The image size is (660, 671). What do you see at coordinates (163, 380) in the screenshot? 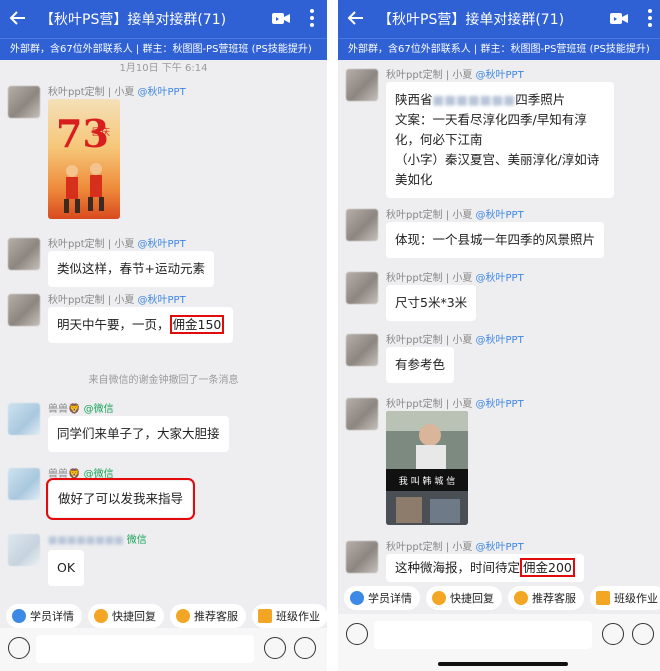
I see `recall-notice: 来自微信的谢金钟撤回了一条消息` at bounding box center [163, 380].